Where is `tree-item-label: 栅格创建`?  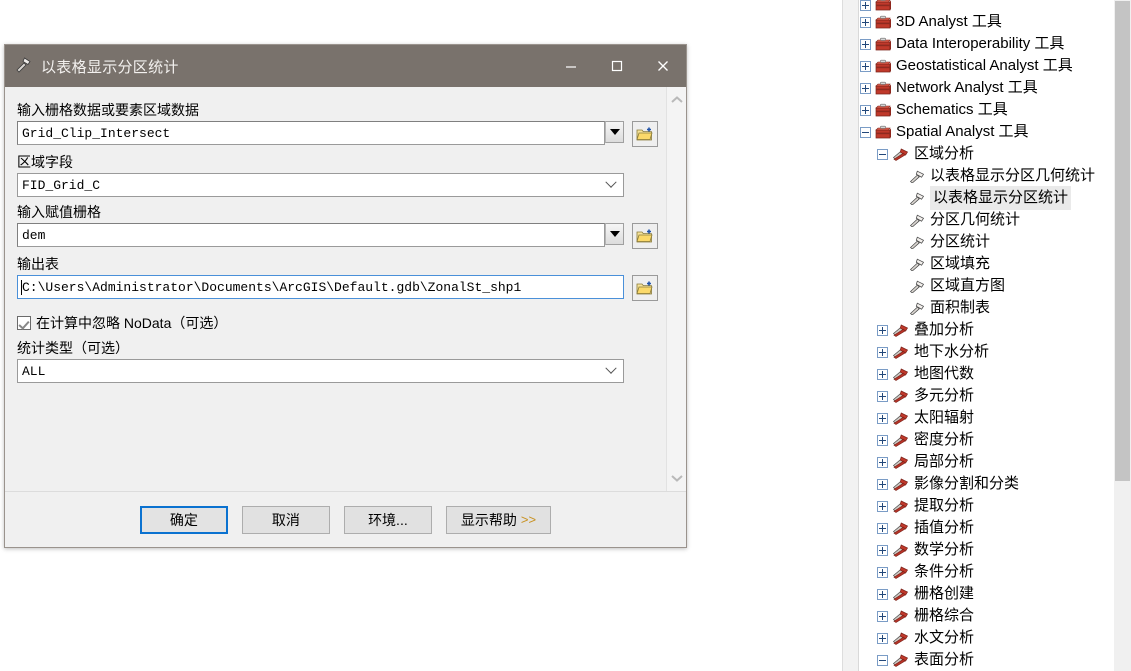 tree-item-label: 栅格创建 is located at coordinates (944, 593).